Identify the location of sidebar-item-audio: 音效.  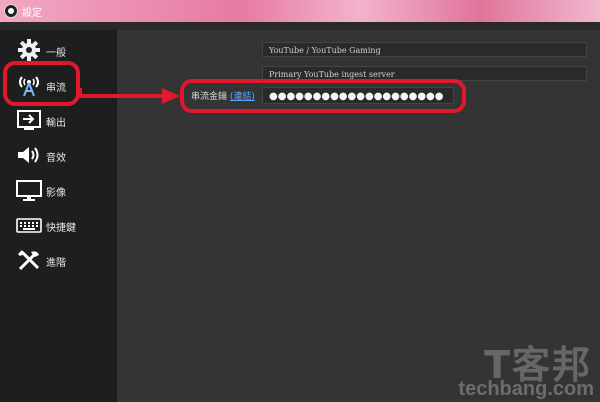
(58, 155).